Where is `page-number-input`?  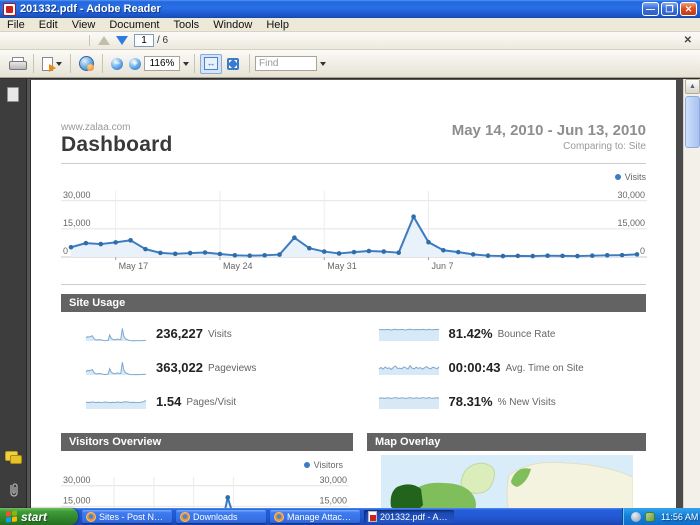
page-number-input is located at coordinates (144, 40).